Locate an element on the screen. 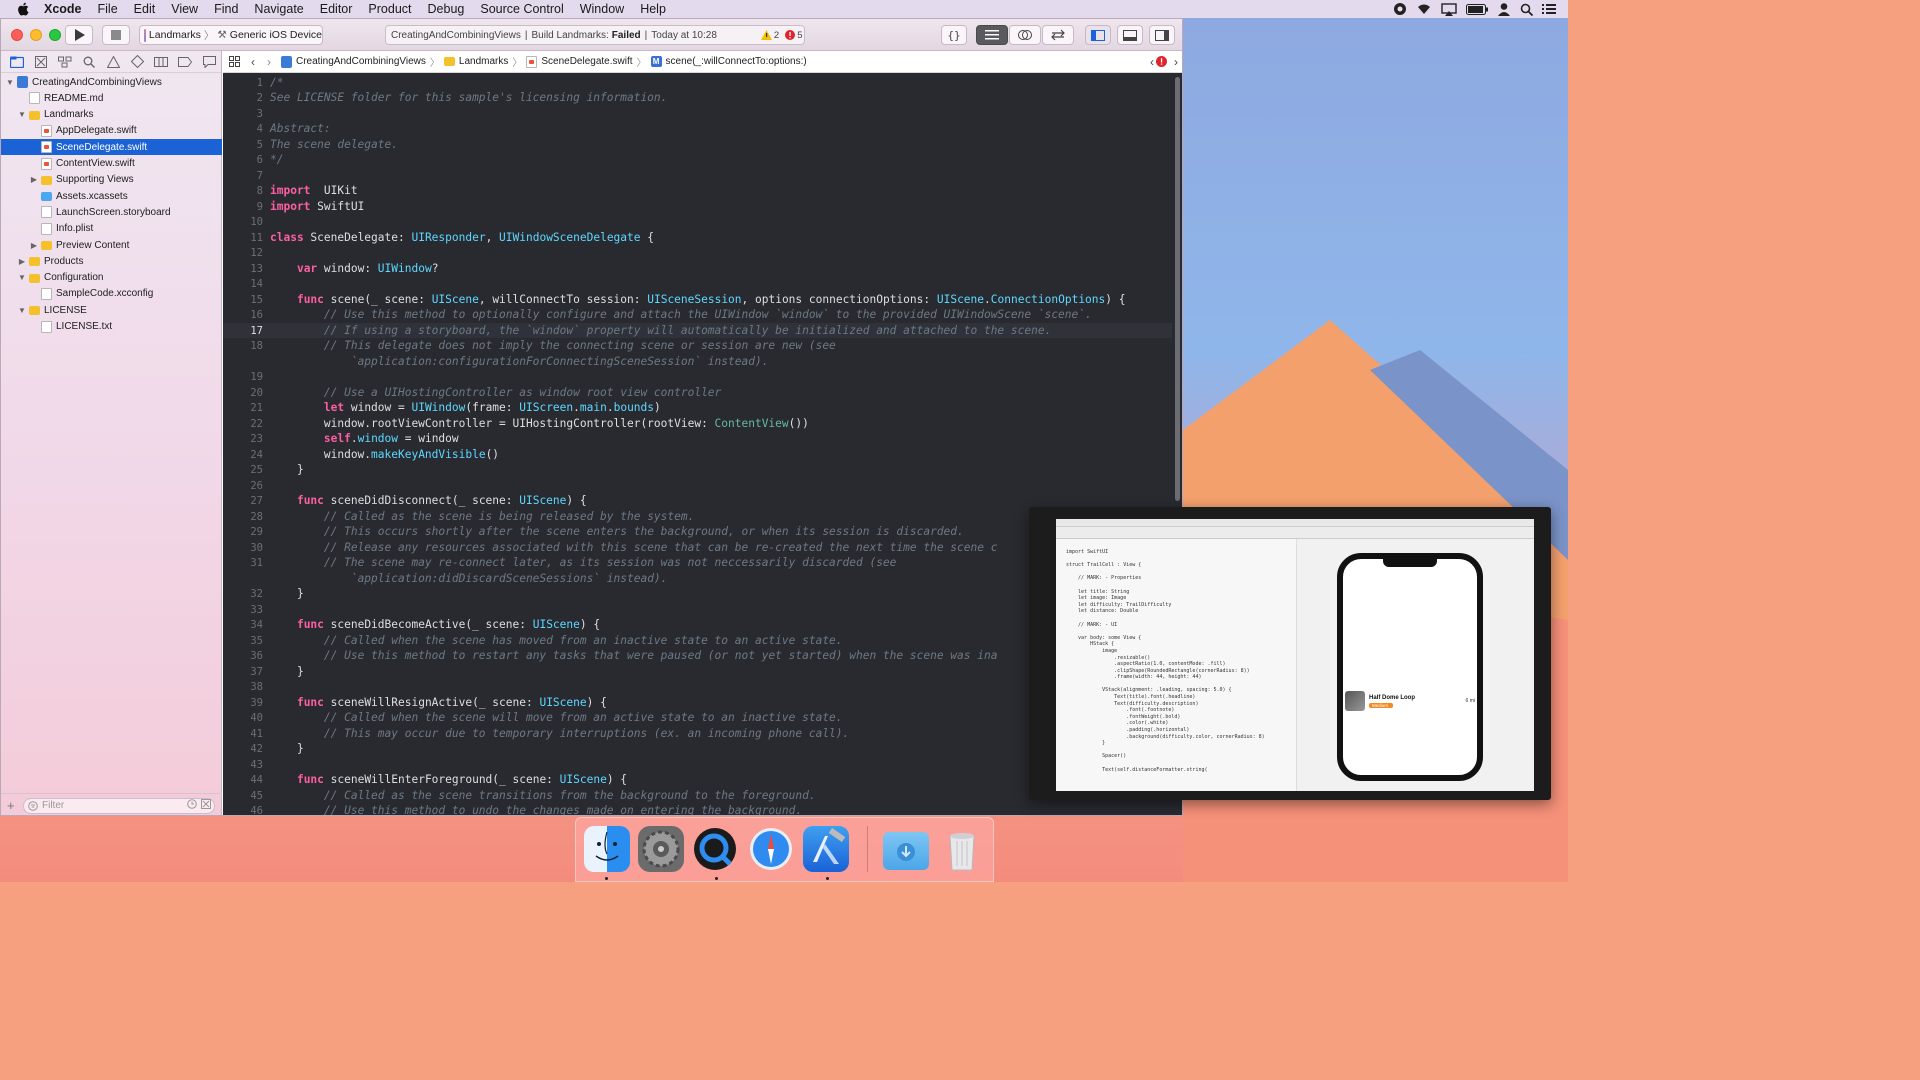  previous-issue-button: ‹ is located at coordinates (1152, 62).